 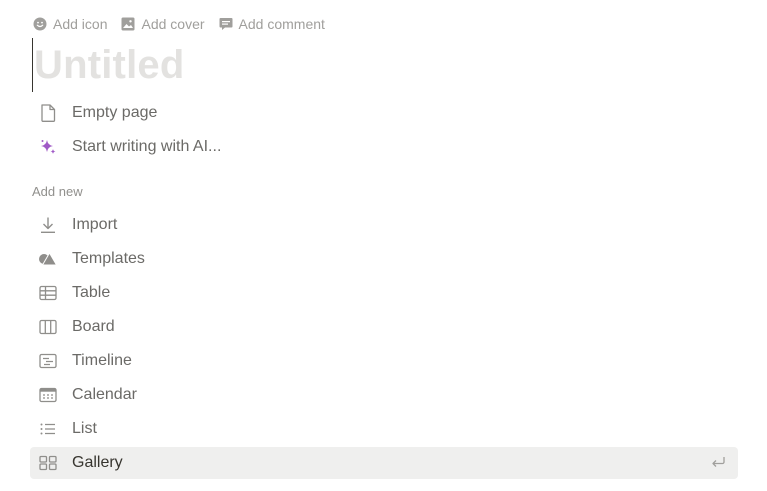 What do you see at coordinates (102, 360) in the screenshot?
I see `timeline-label: Timeline` at bounding box center [102, 360].